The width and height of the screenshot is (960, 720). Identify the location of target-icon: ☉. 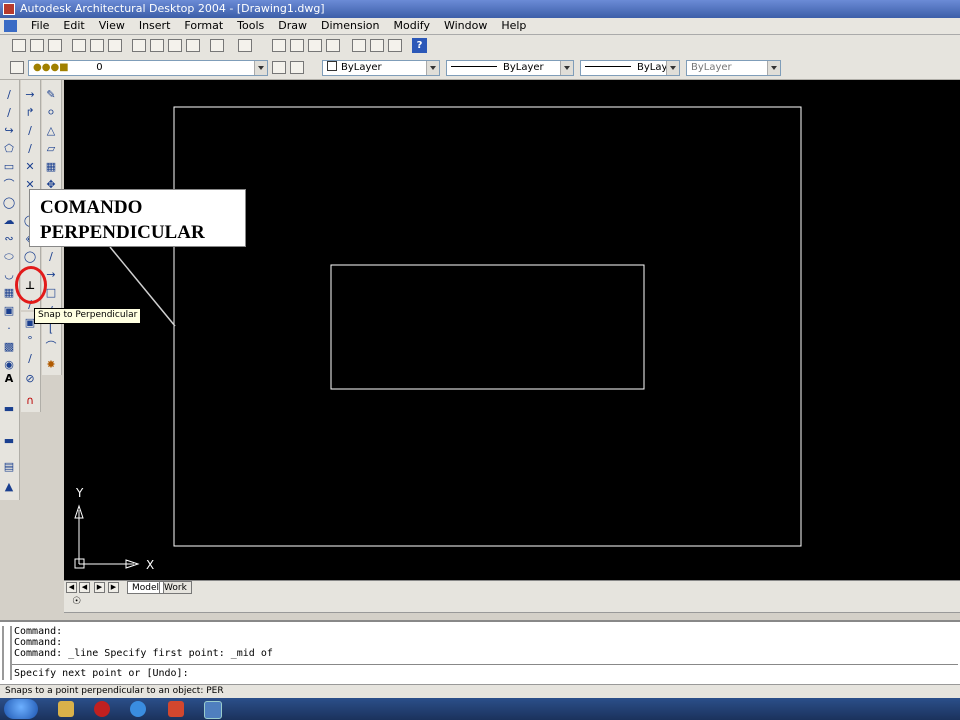
(76, 601).